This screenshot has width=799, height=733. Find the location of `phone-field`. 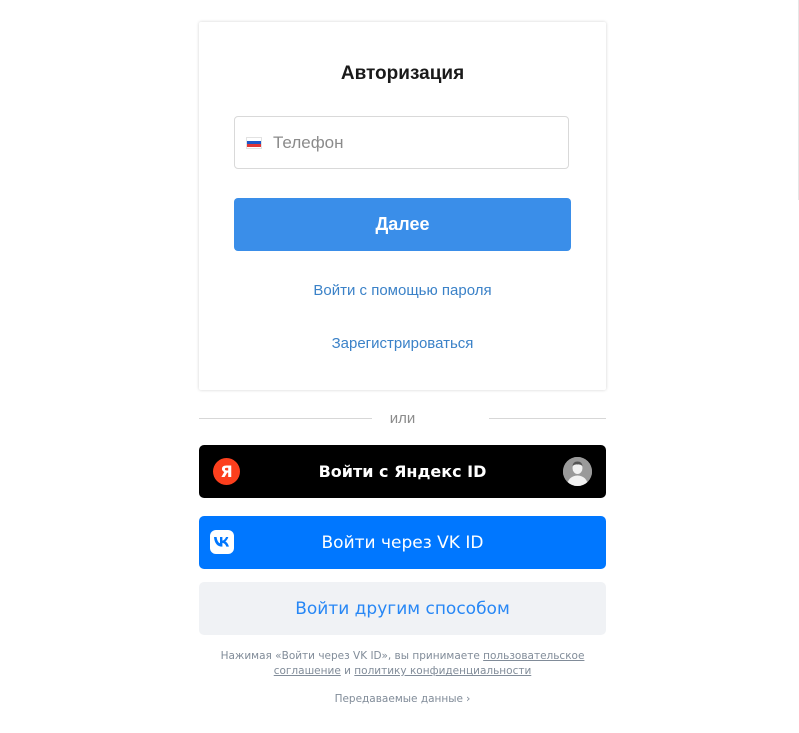

phone-field is located at coordinates (401, 142).